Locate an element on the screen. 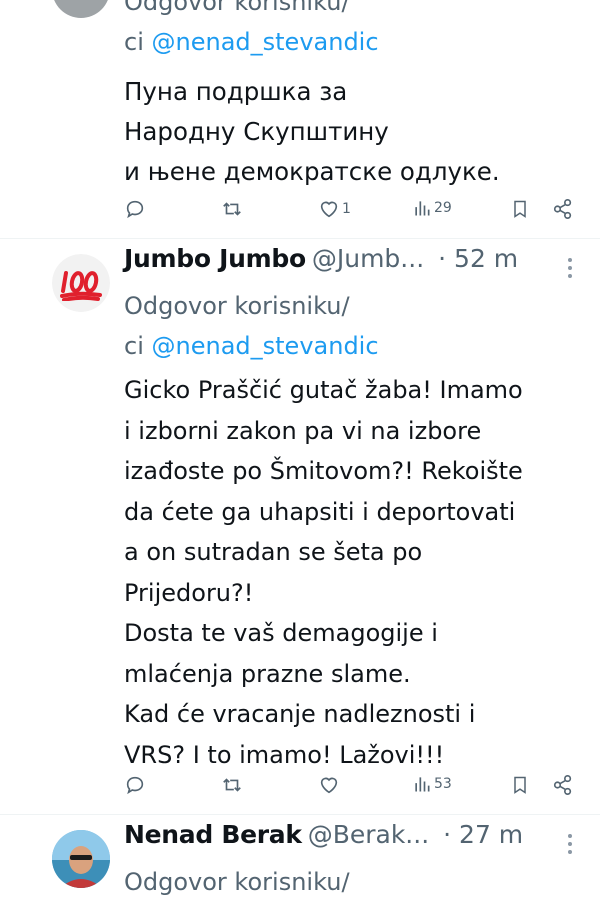 The height and width of the screenshot is (902, 600). like-count: 1 is located at coordinates (346, 209).